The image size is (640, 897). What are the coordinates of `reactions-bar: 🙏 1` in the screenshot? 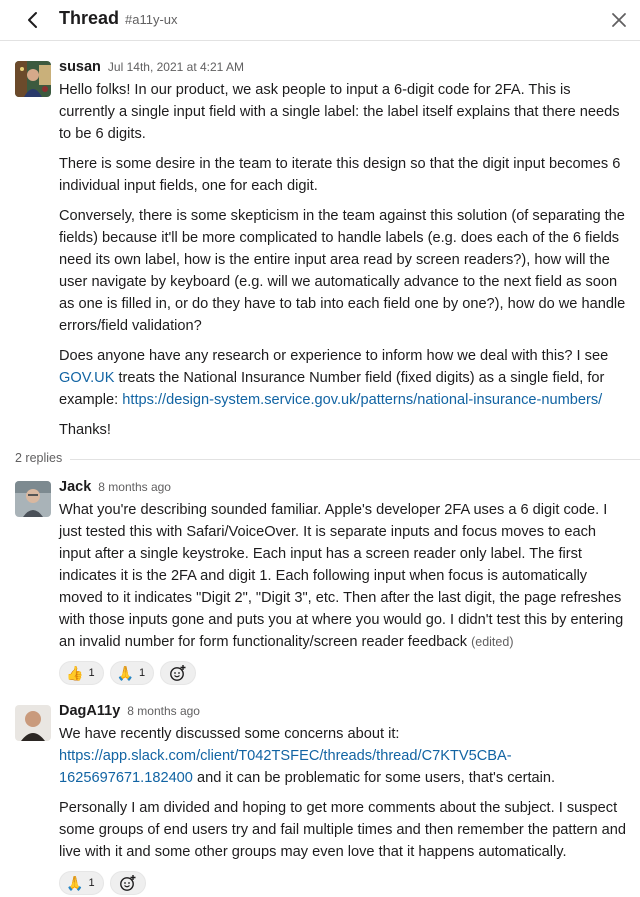 It's located at (344, 883).